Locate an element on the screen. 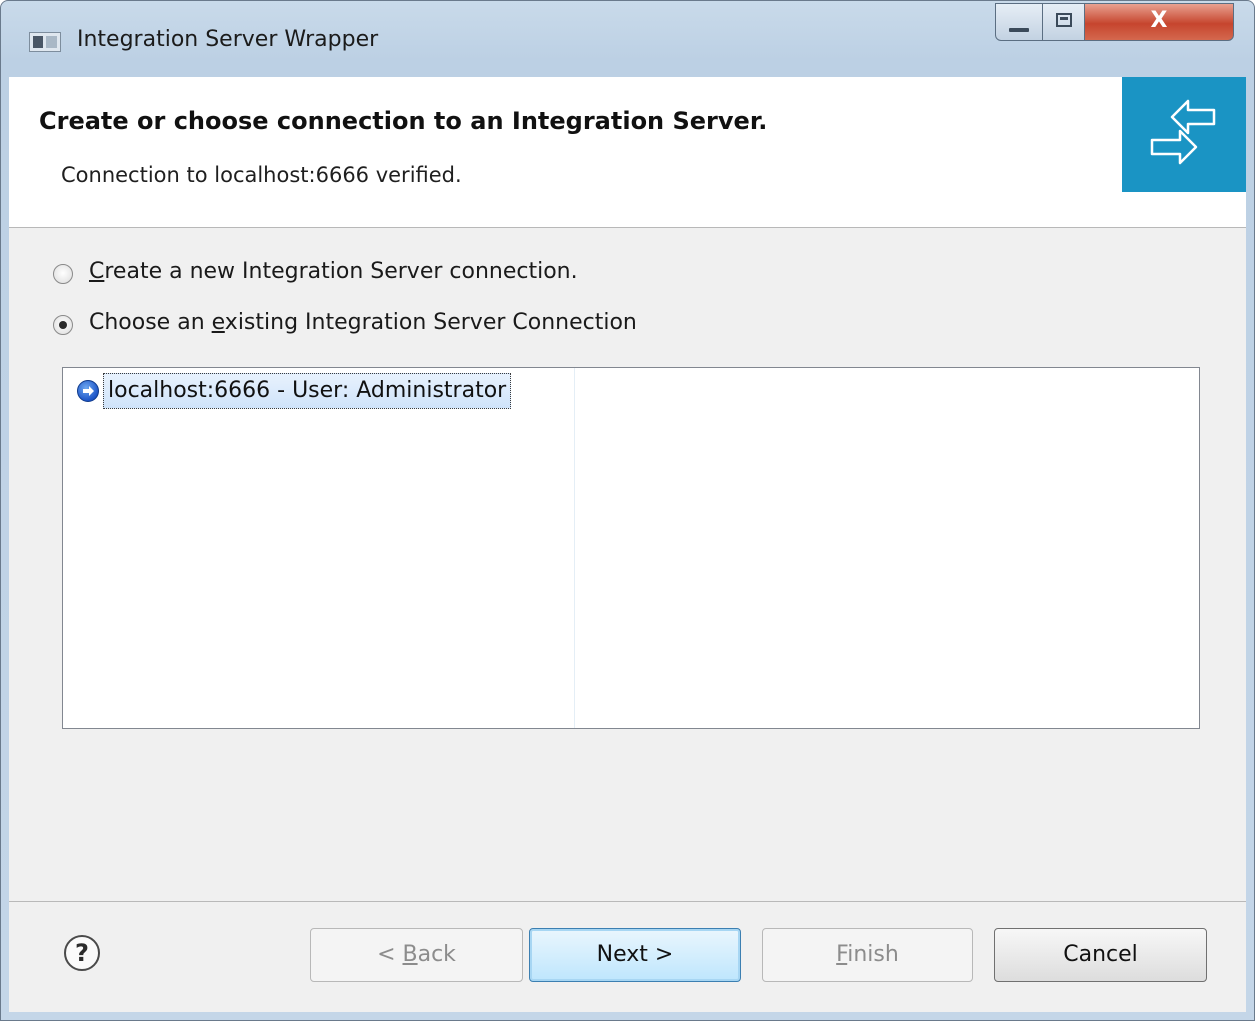 Image resolution: width=1255 pixels, height=1021 pixels. finish-button: Finish is located at coordinates (867, 955).